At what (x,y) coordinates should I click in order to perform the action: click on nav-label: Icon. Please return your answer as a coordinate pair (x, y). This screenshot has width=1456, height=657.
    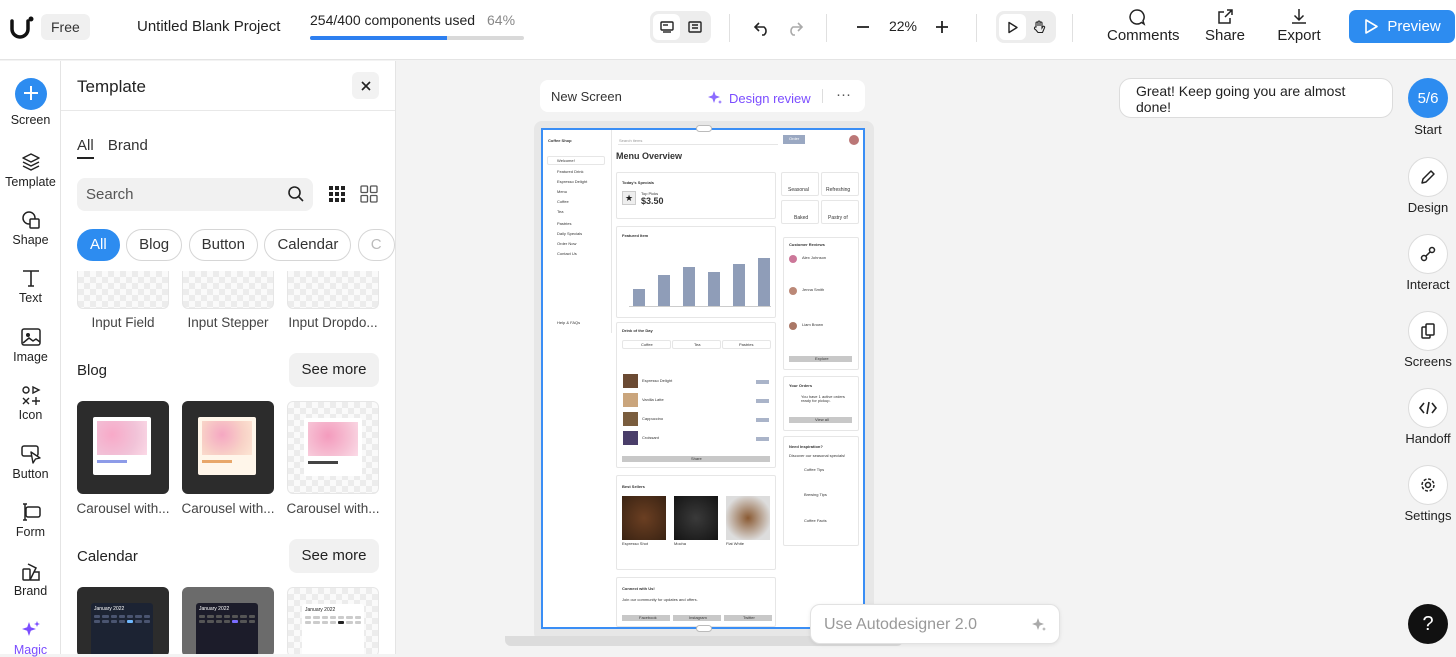
    Looking at the image, I should click on (30, 415).